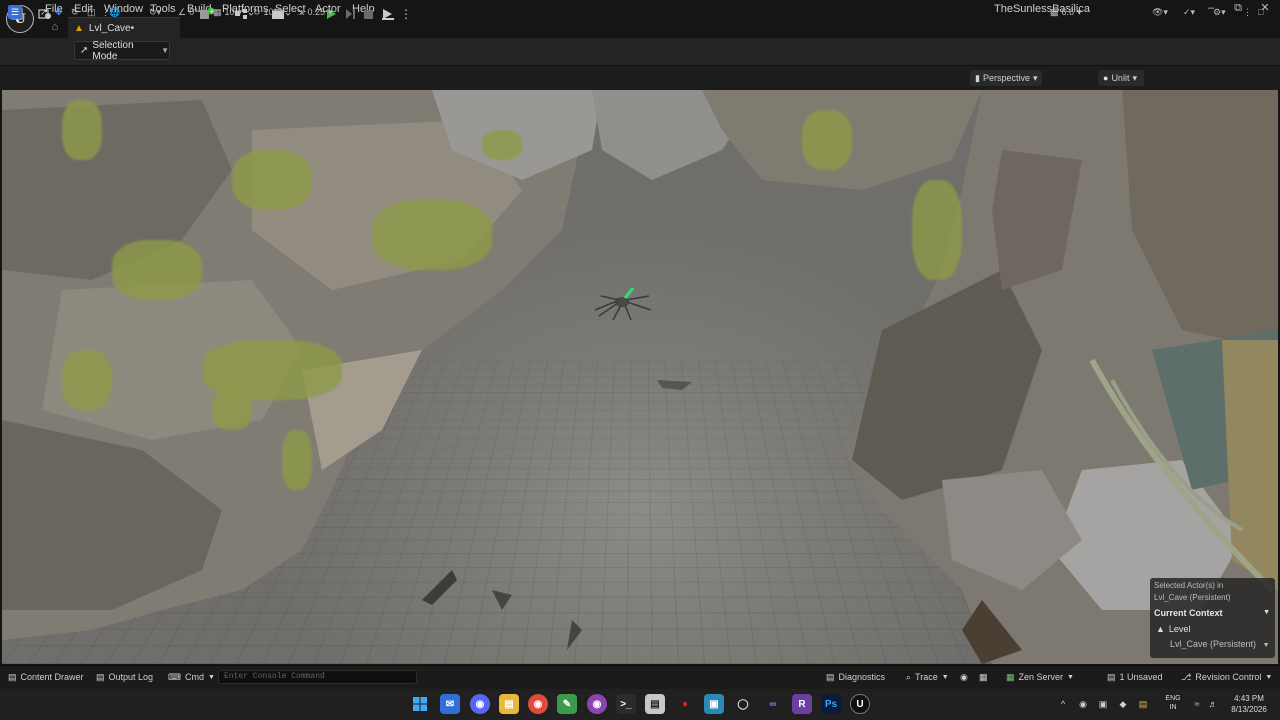  I want to click on cursor-icon: ➚, so click(84, 50).